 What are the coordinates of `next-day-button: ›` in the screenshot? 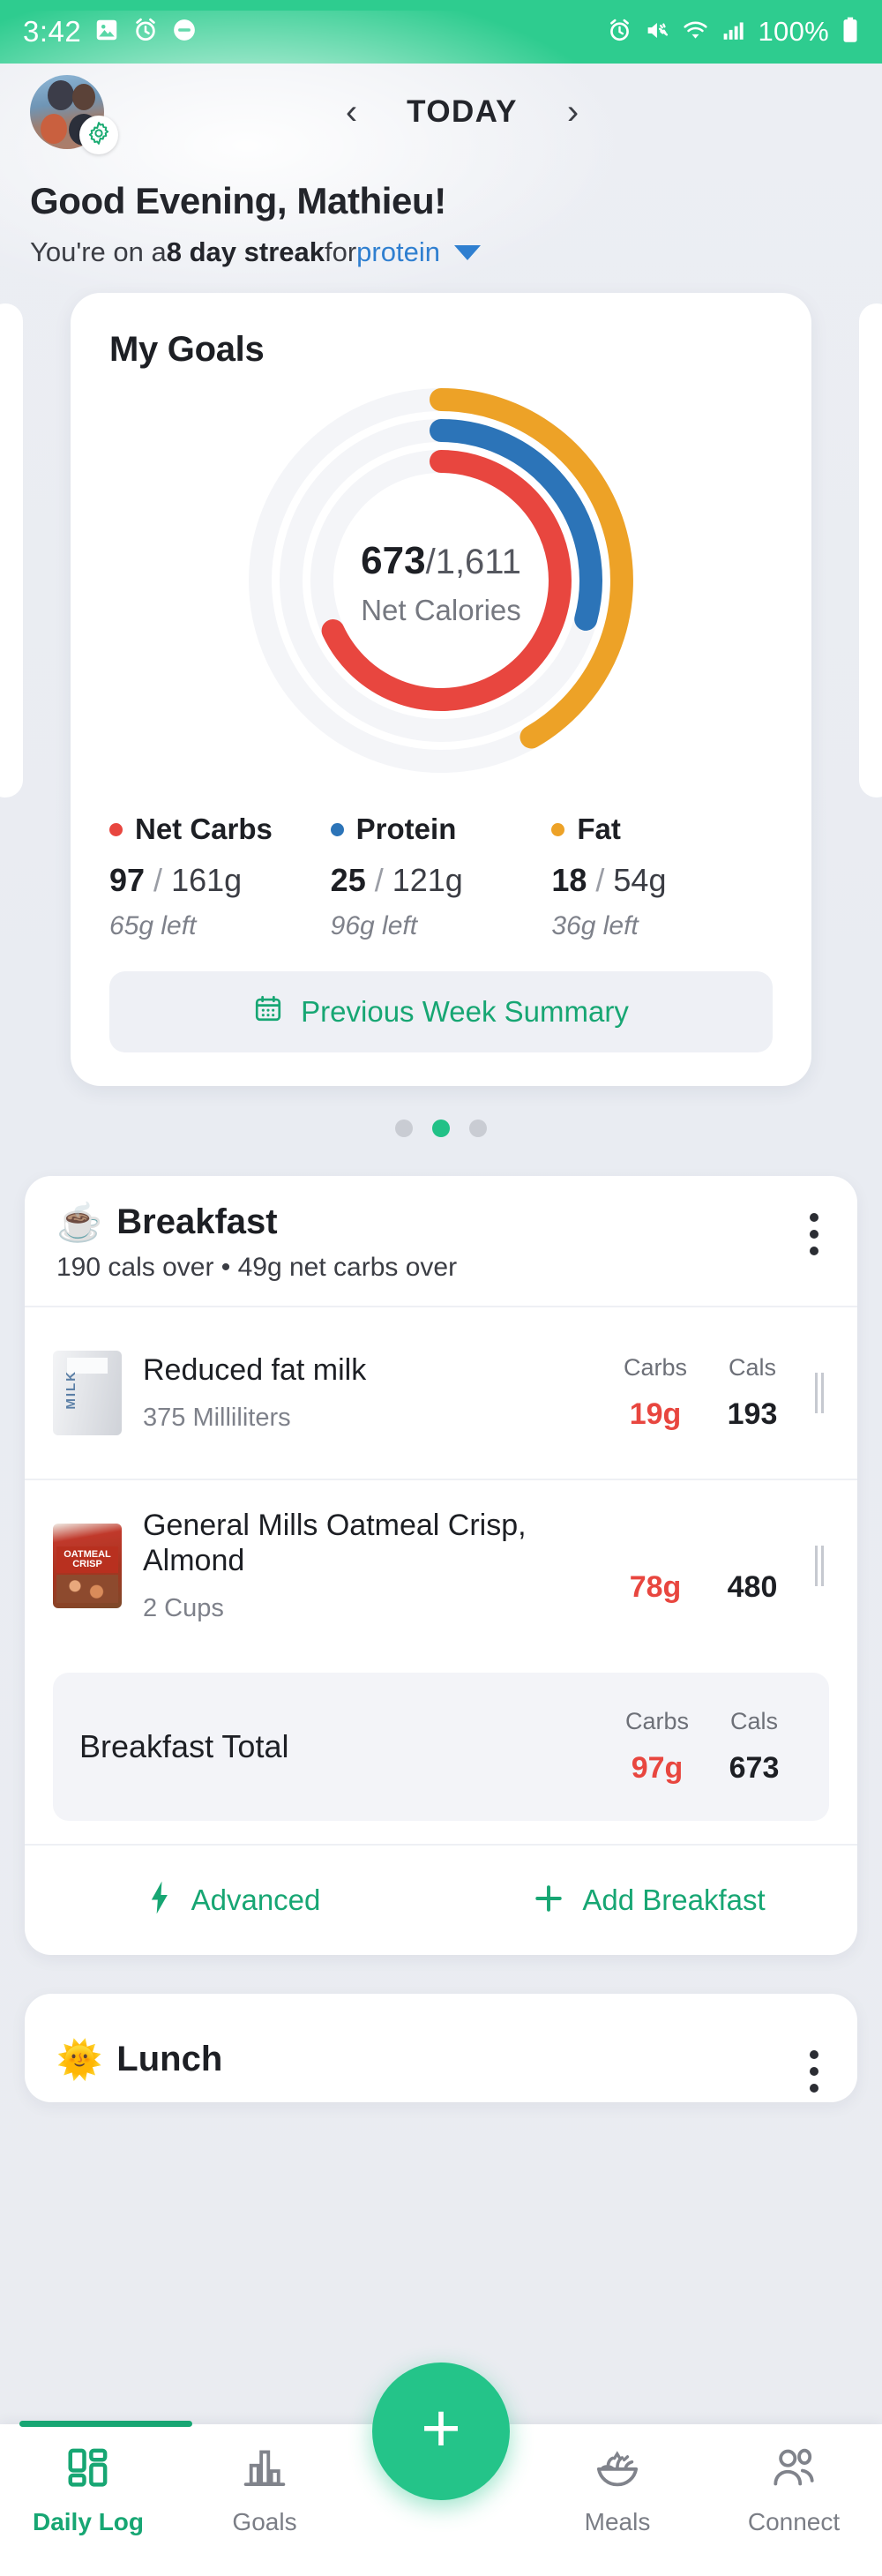 It's located at (573, 112).